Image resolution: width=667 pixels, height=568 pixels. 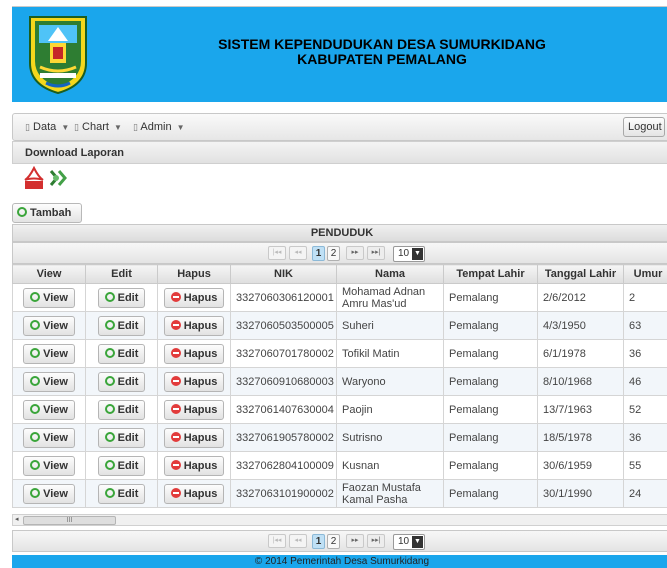 I want to click on column-header-hapus: Hapus, so click(x=194, y=274).